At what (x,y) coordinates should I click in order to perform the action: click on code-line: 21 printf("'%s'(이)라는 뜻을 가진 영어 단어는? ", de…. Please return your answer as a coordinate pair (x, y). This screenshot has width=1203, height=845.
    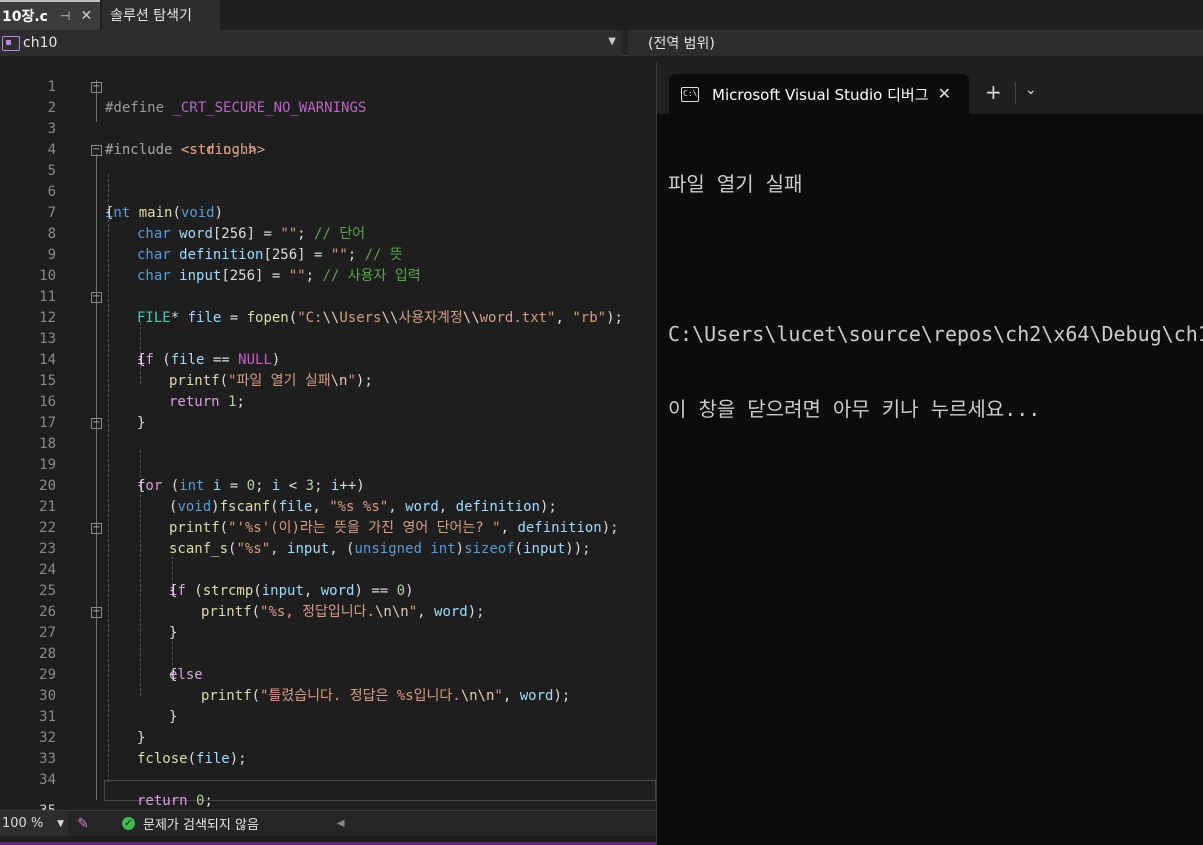
    Looking at the image, I should click on (329, 517).